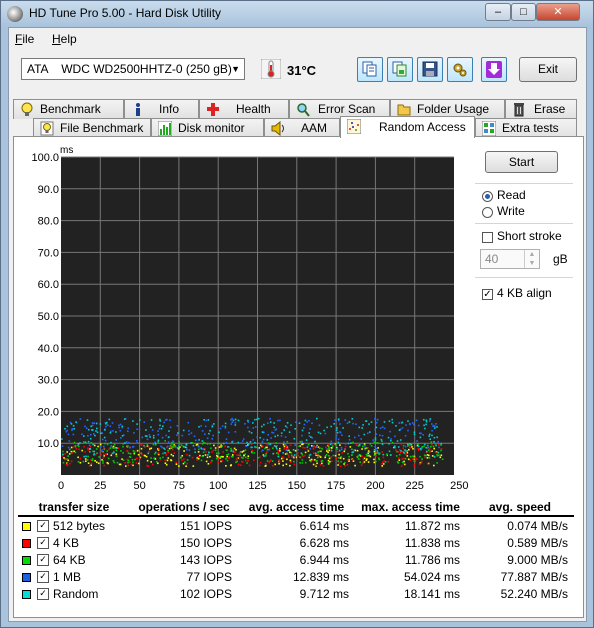 The height and width of the screenshot is (628, 594). I want to click on read-radio, so click(487, 196).